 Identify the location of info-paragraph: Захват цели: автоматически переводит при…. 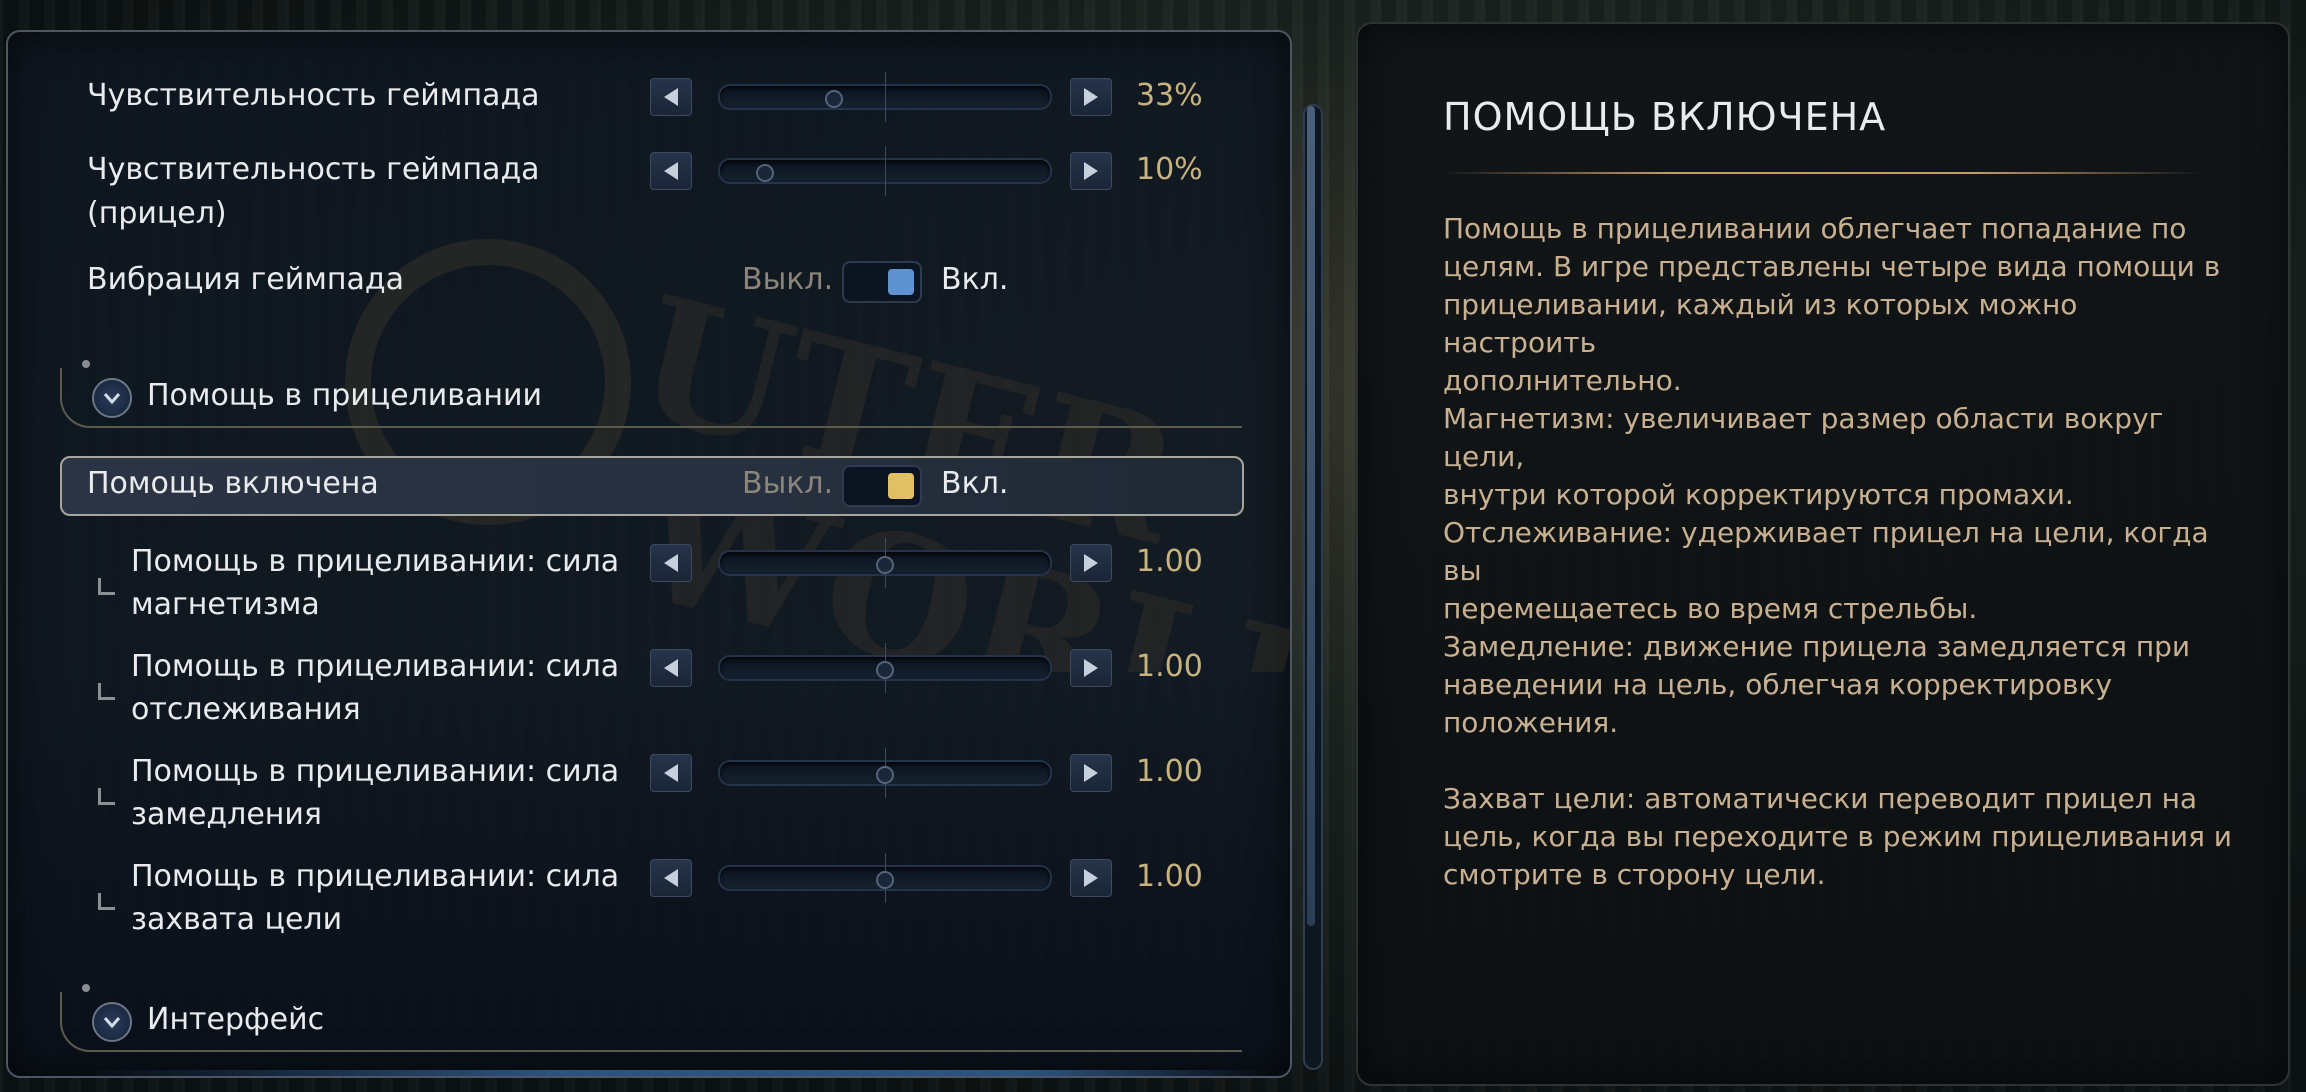
(1838, 837).